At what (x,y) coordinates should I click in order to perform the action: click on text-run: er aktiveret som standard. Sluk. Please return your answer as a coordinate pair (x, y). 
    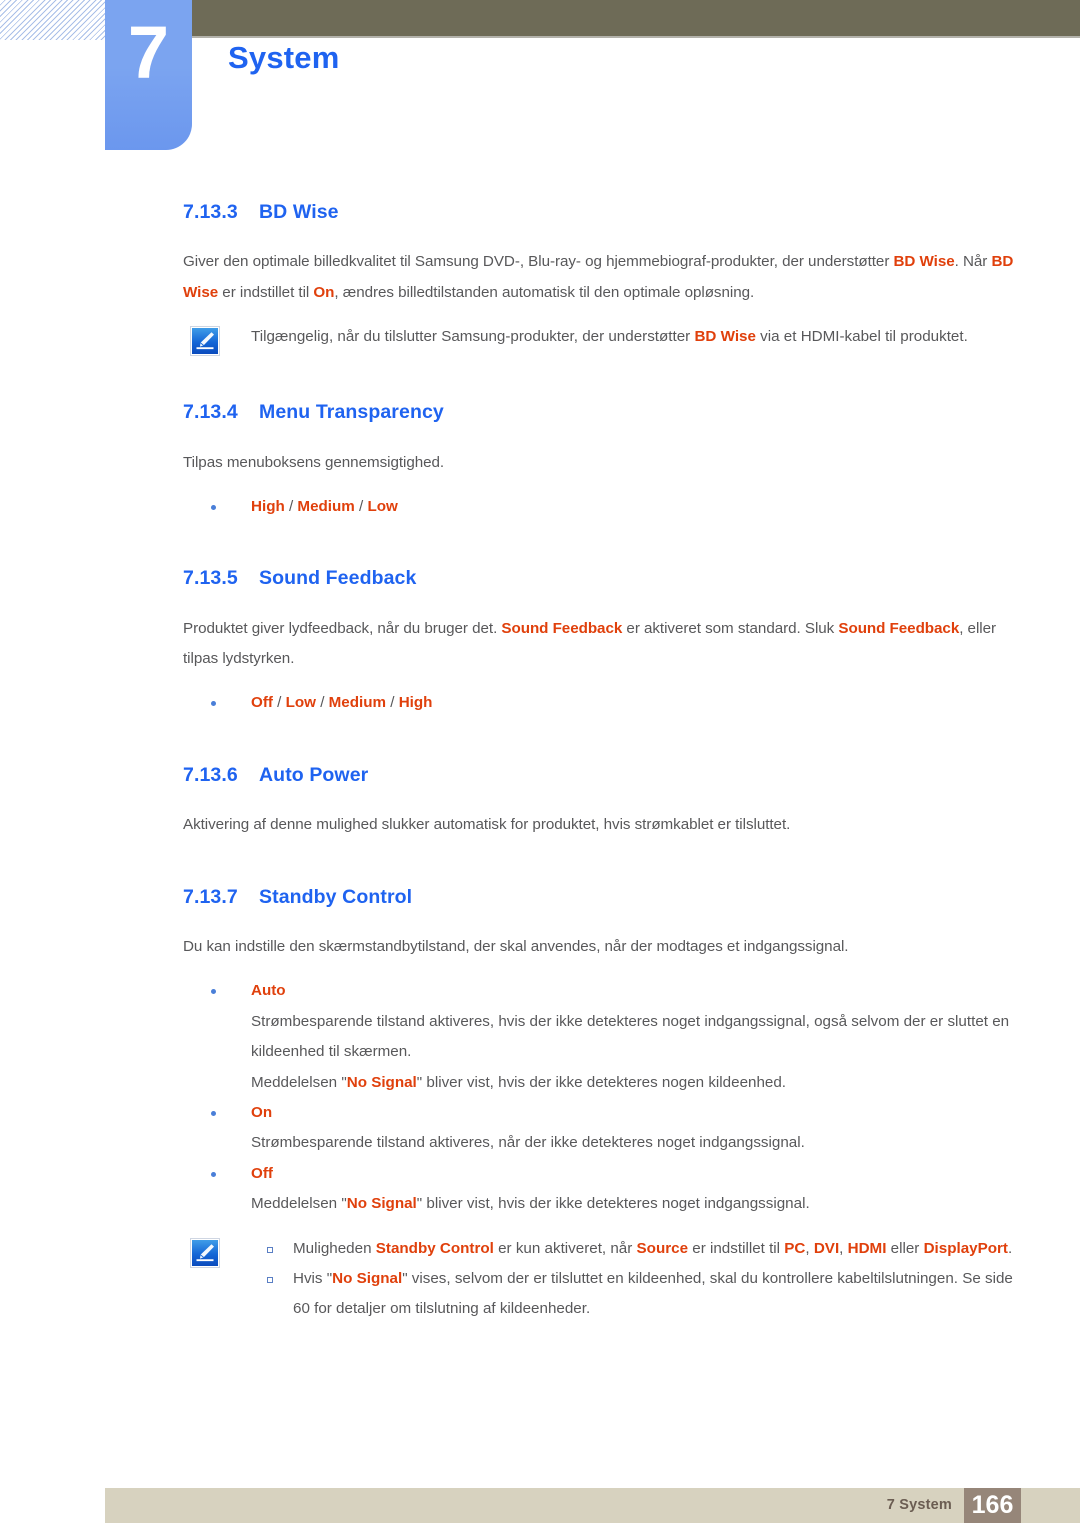
    Looking at the image, I should click on (730, 628).